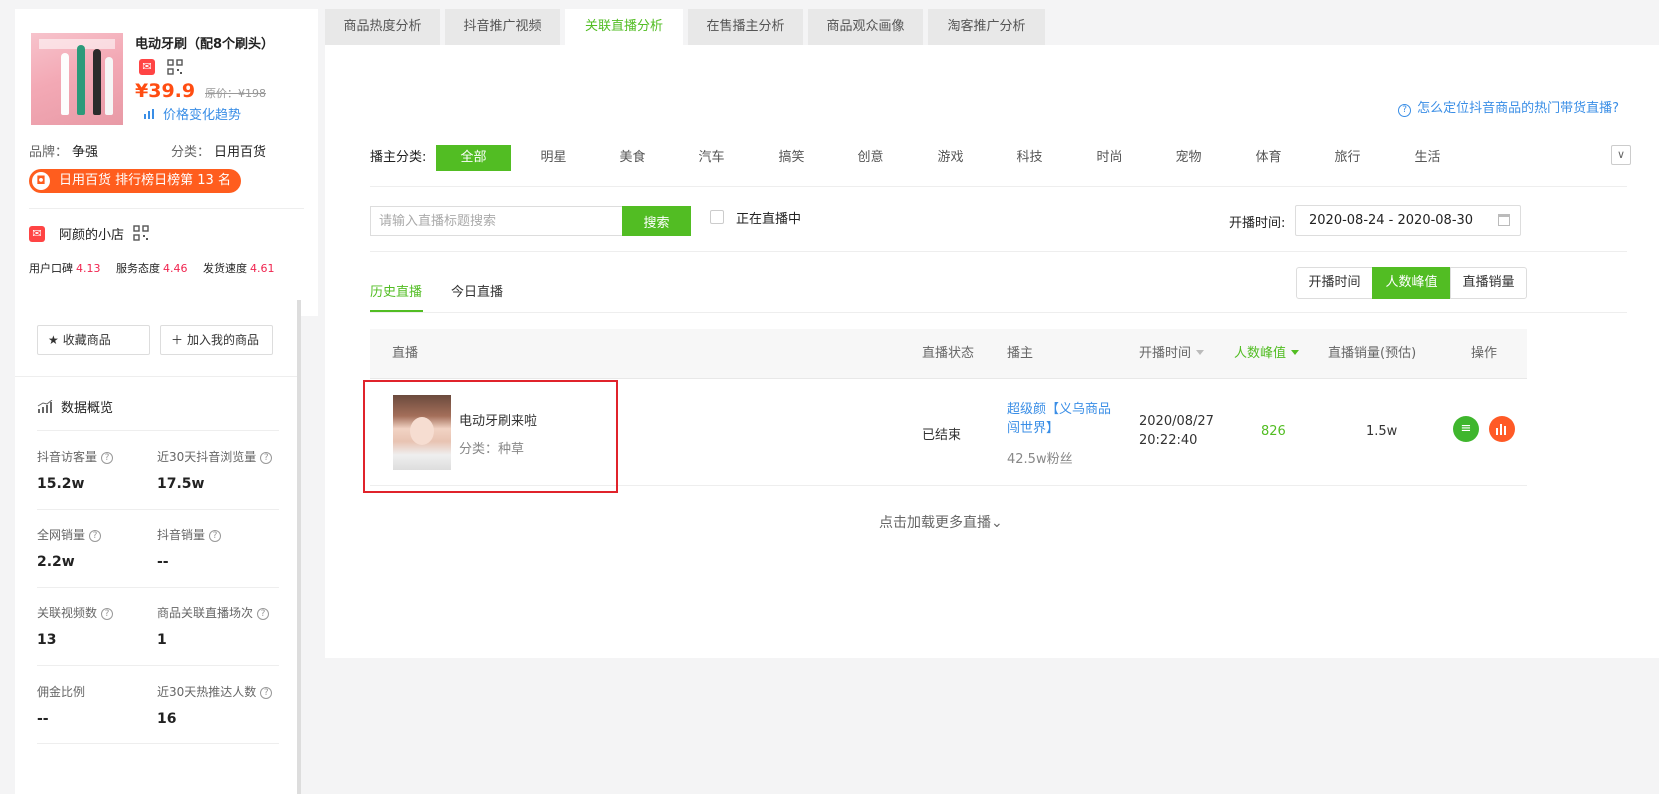 The width and height of the screenshot is (1659, 794). I want to click on stat-value: 16, so click(167, 719).